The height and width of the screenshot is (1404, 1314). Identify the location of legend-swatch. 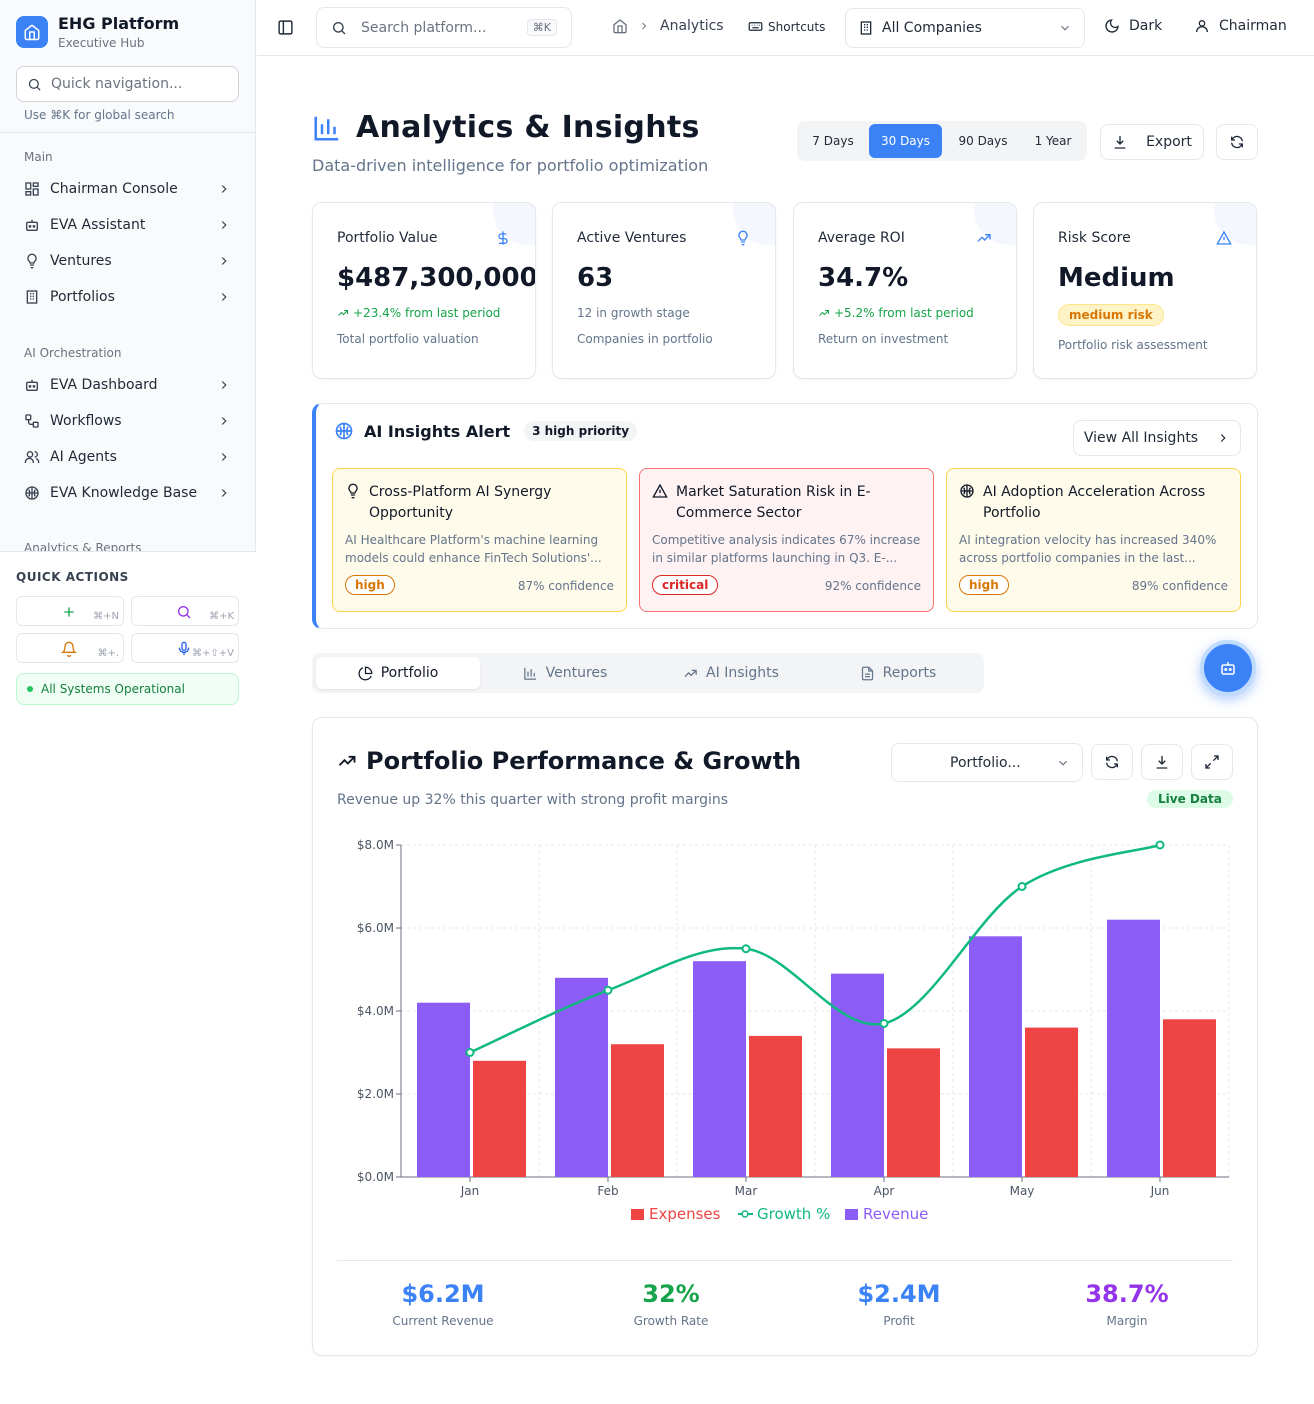
(851, 1214).